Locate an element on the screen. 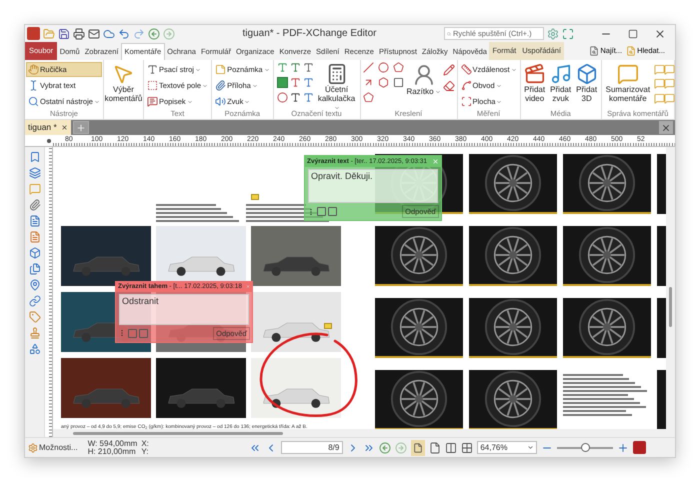 The width and height of the screenshot is (700, 495). window-title: tiguan* - PDF-XChange Editor is located at coordinates (309, 34).